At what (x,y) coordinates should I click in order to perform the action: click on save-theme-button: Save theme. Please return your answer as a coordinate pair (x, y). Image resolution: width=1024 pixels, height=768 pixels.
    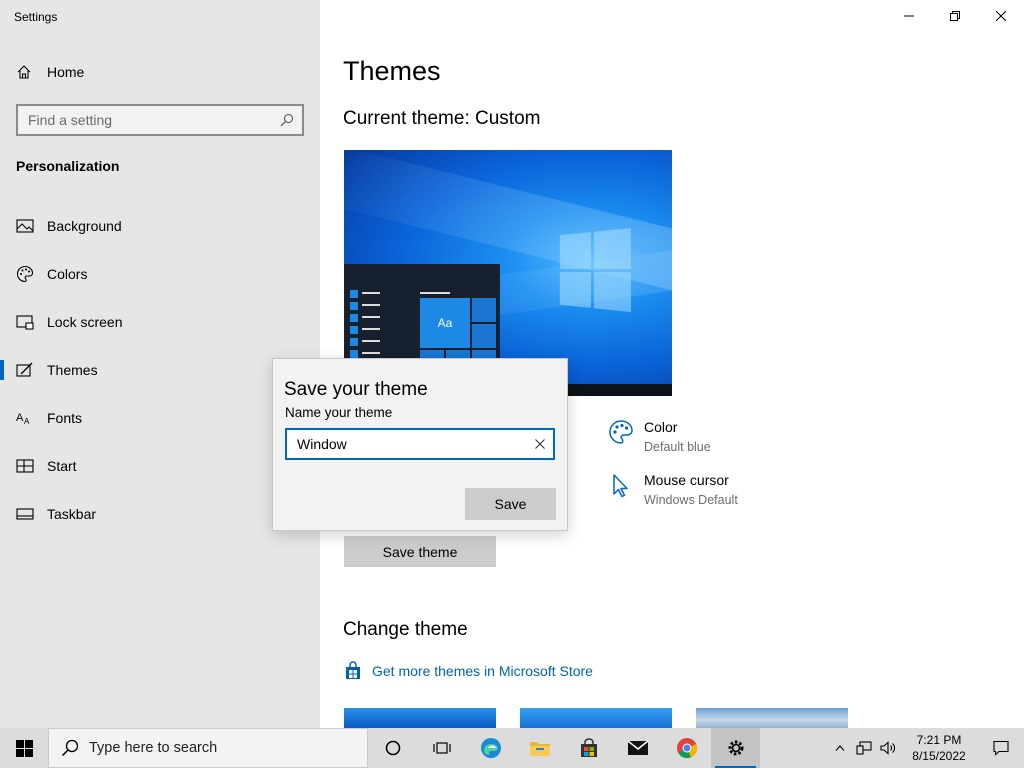
    Looking at the image, I should click on (420, 551).